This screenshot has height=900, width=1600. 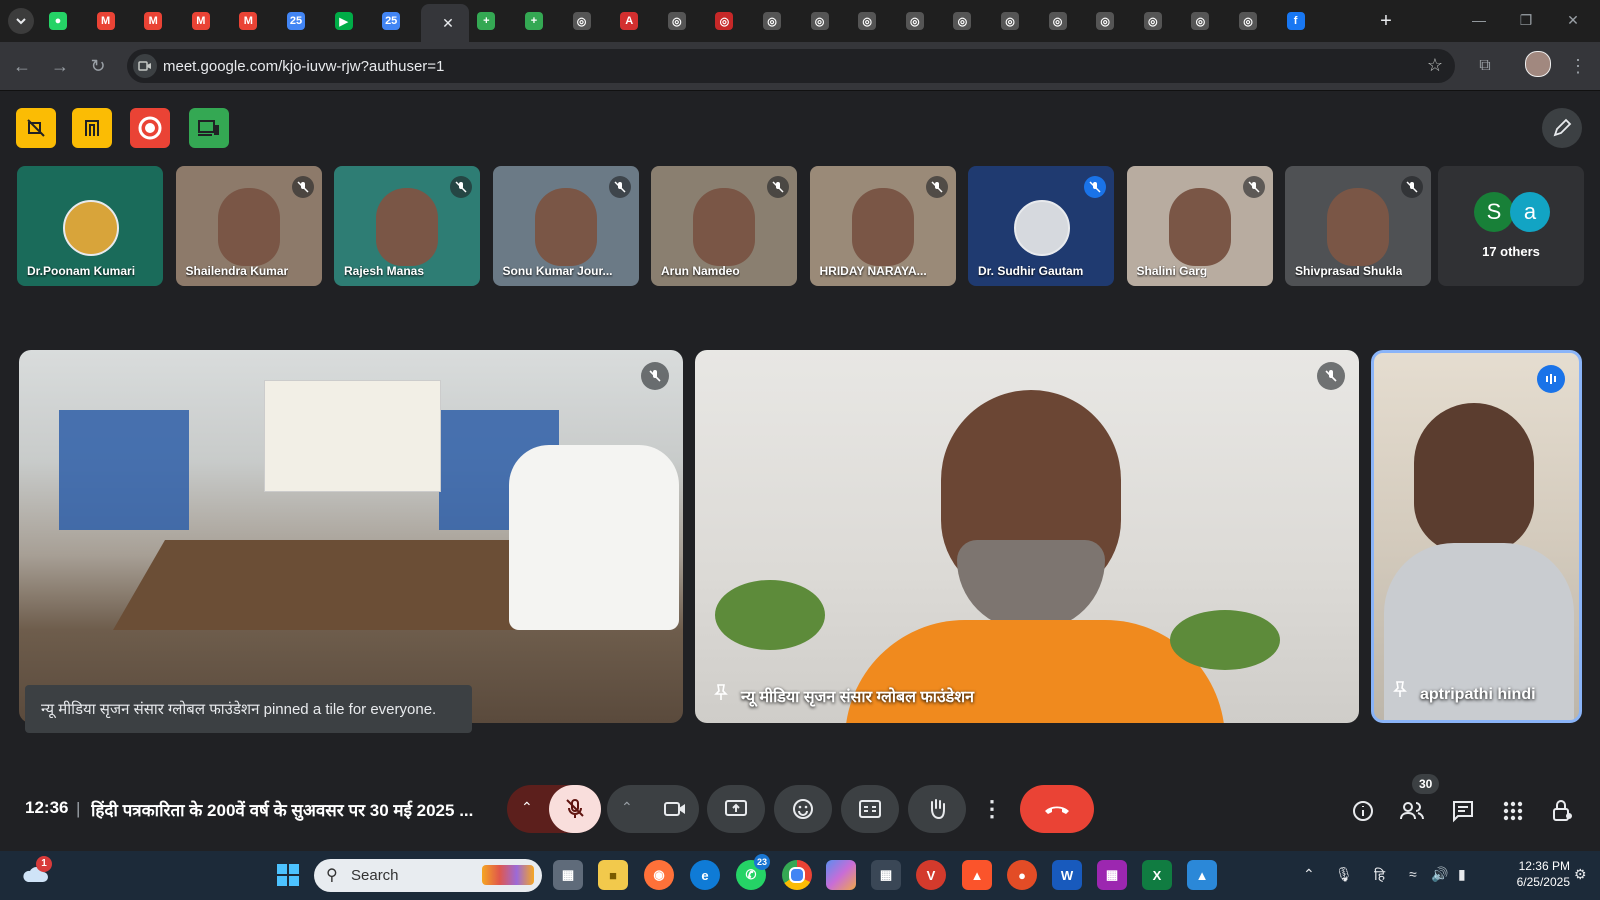 I want to click on notifications-bell-icon: ⚙, so click(x=1580, y=874).